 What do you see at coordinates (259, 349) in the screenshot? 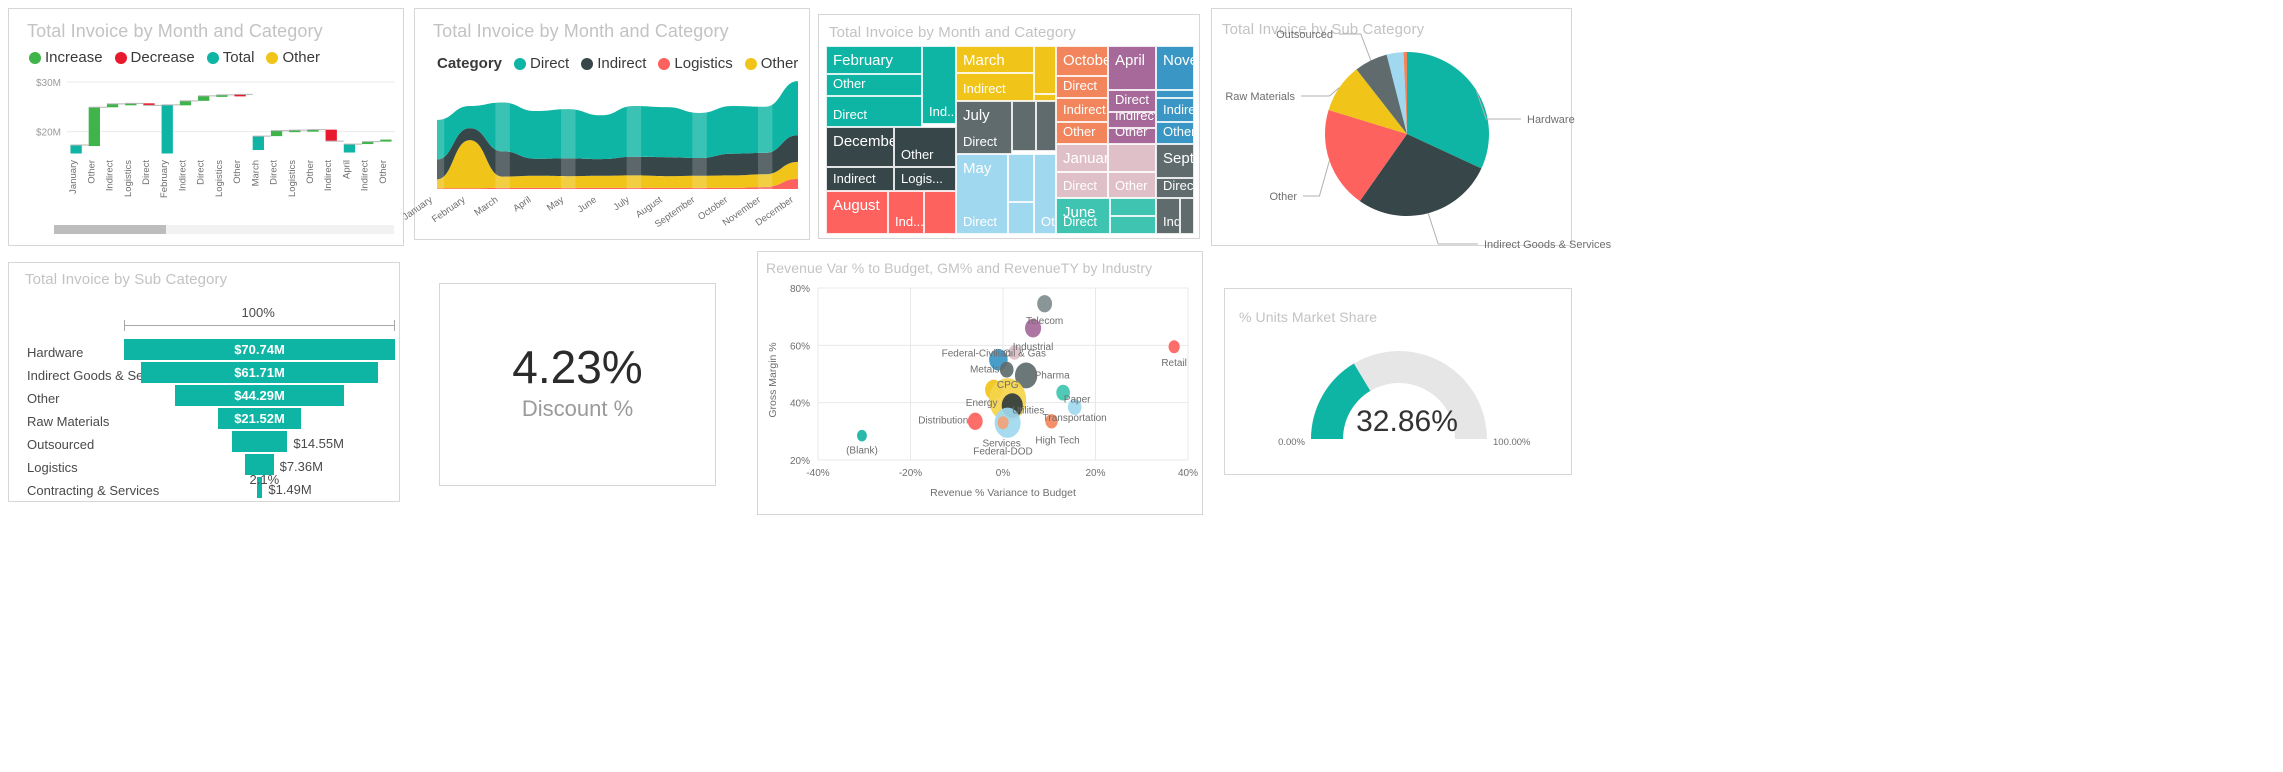
I see `funnel-bar: $70.74M` at bounding box center [259, 349].